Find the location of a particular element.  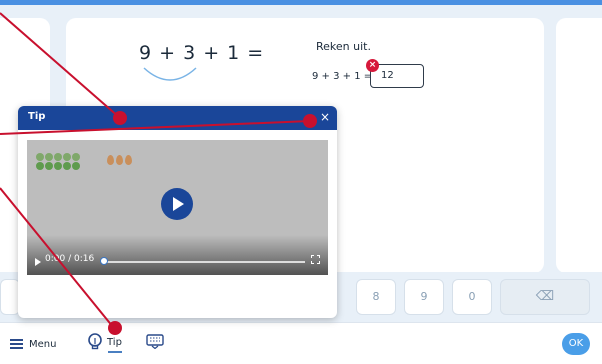

ten-frame-illustration-row2 is located at coordinates (58, 166).